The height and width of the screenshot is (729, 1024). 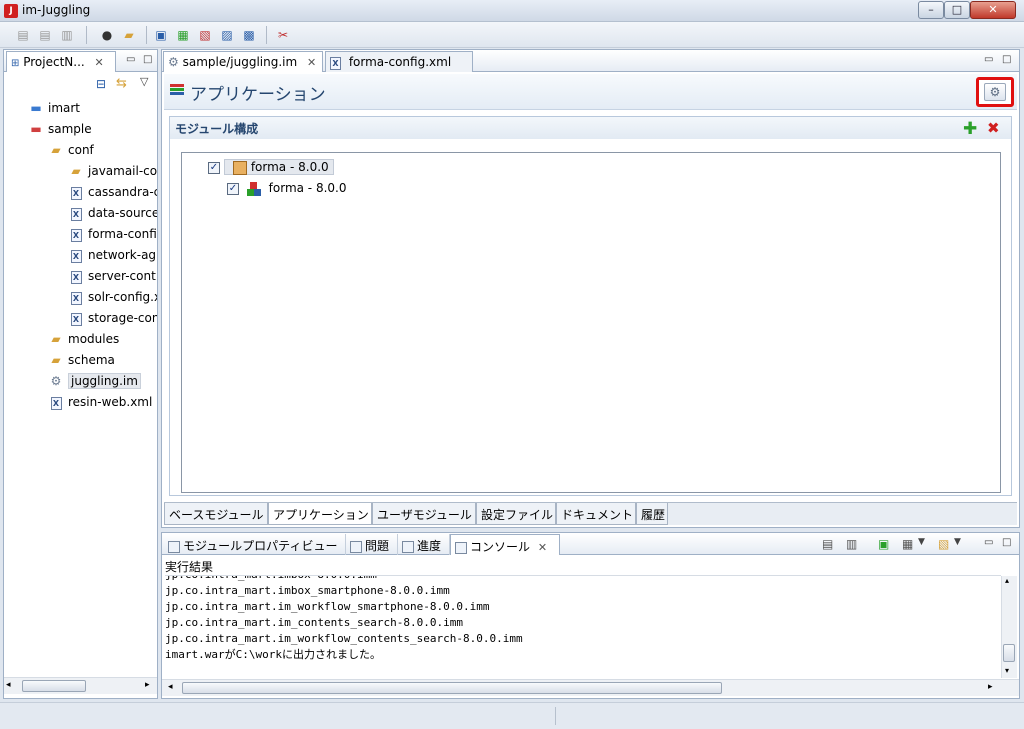 What do you see at coordinates (122, 171) in the screenshot?
I see `tree-item-label: javamail-co` at bounding box center [122, 171].